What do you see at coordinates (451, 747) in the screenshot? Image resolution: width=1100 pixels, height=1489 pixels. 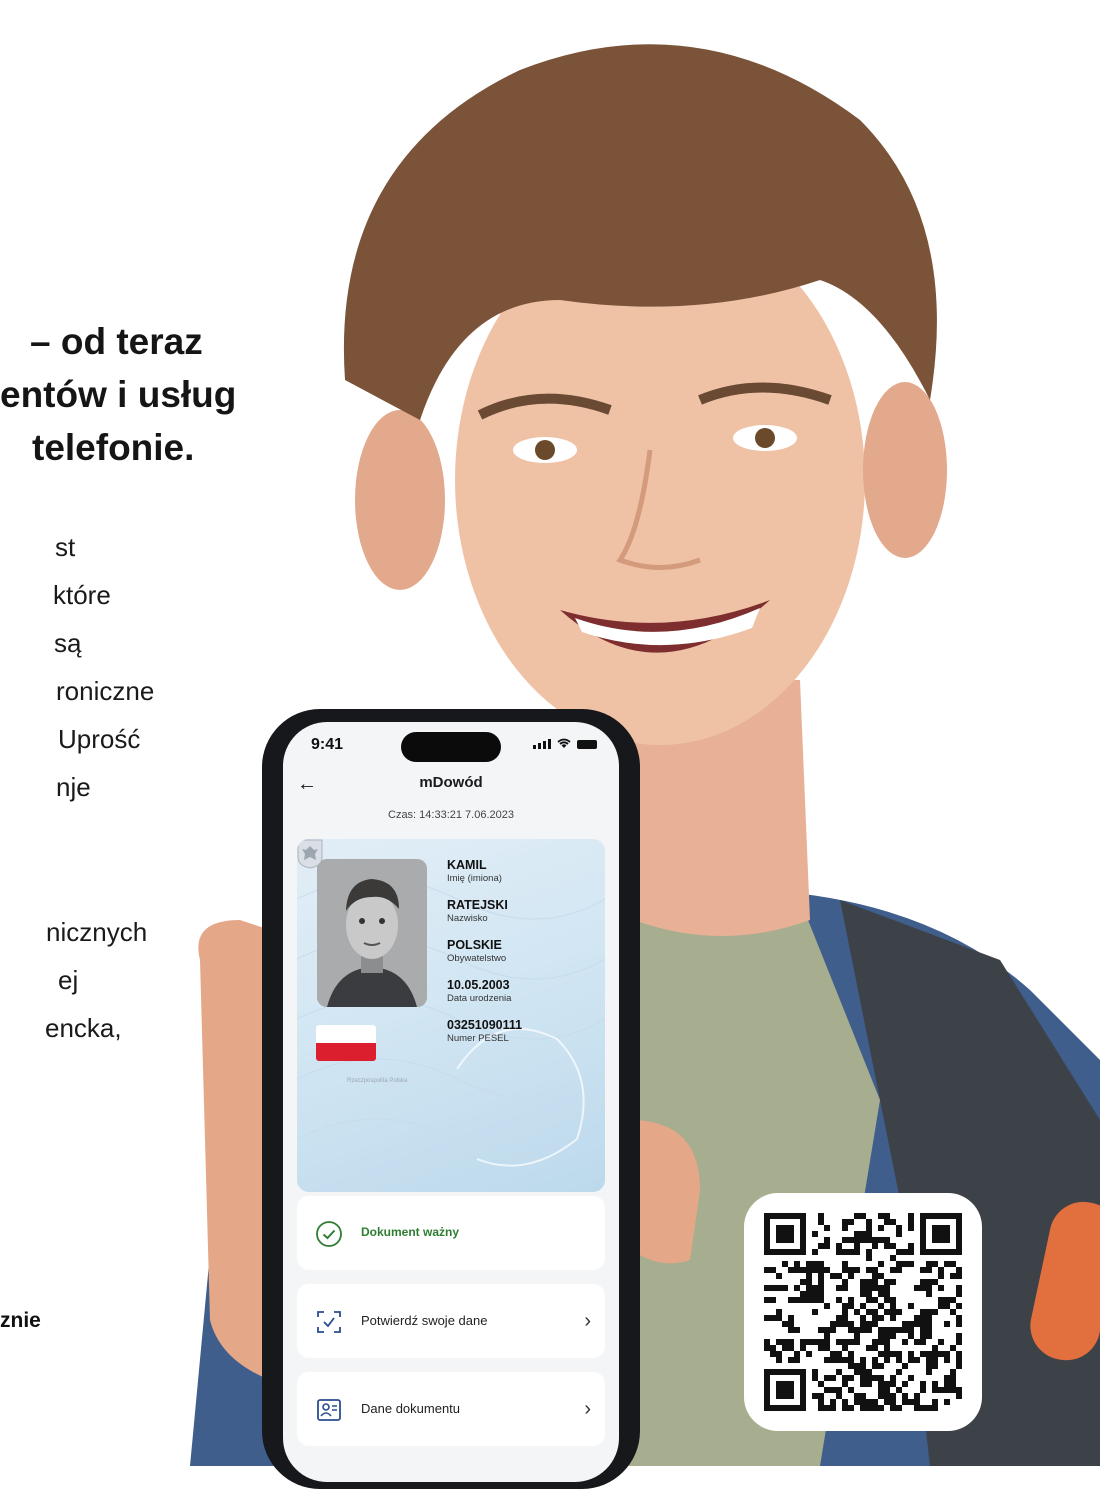 I see `dynamic-island` at bounding box center [451, 747].